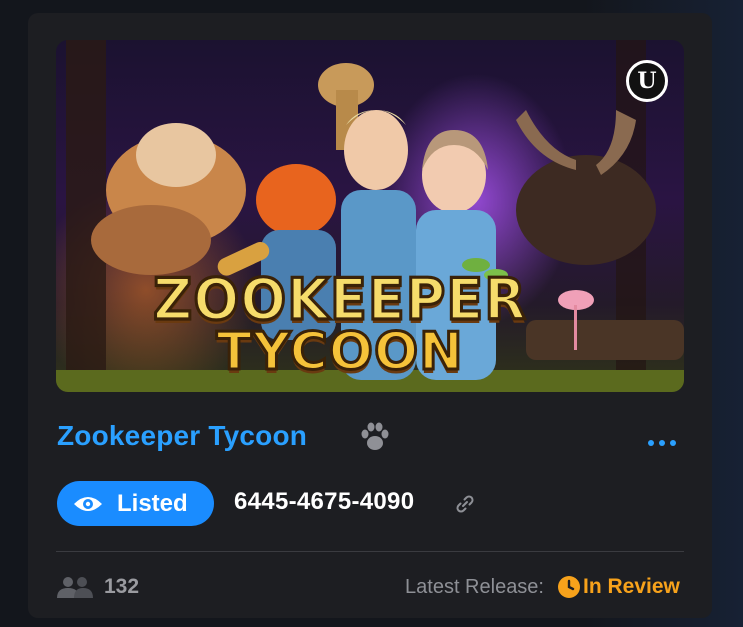 The height and width of the screenshot is (627, 743). I want to click on thumbnail-logo-line2: TYCOON, so click(339, 352).